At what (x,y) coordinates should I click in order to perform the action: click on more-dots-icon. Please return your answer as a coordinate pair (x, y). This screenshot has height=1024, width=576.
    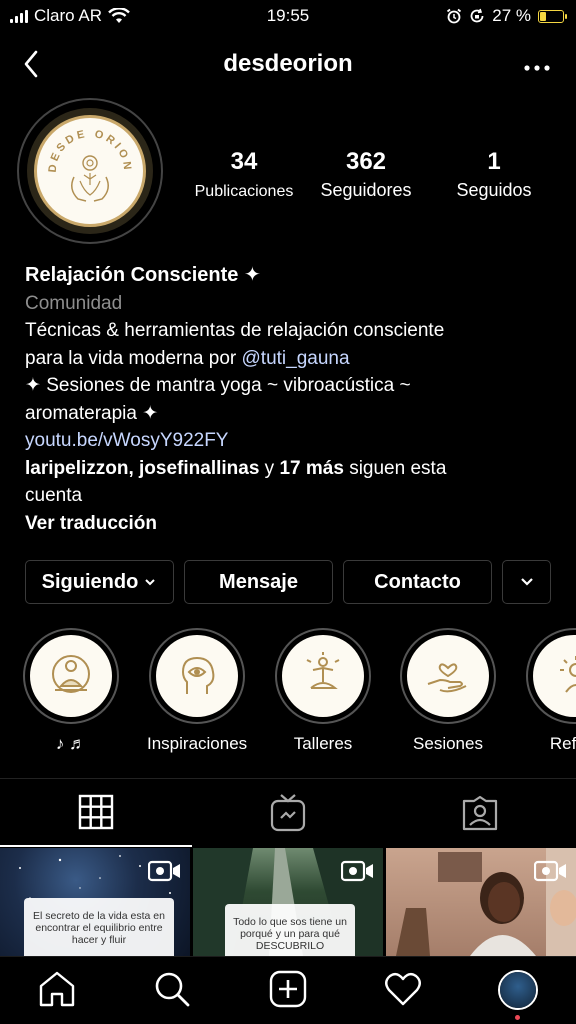
    Looking at the image, I should click on (537, 68).